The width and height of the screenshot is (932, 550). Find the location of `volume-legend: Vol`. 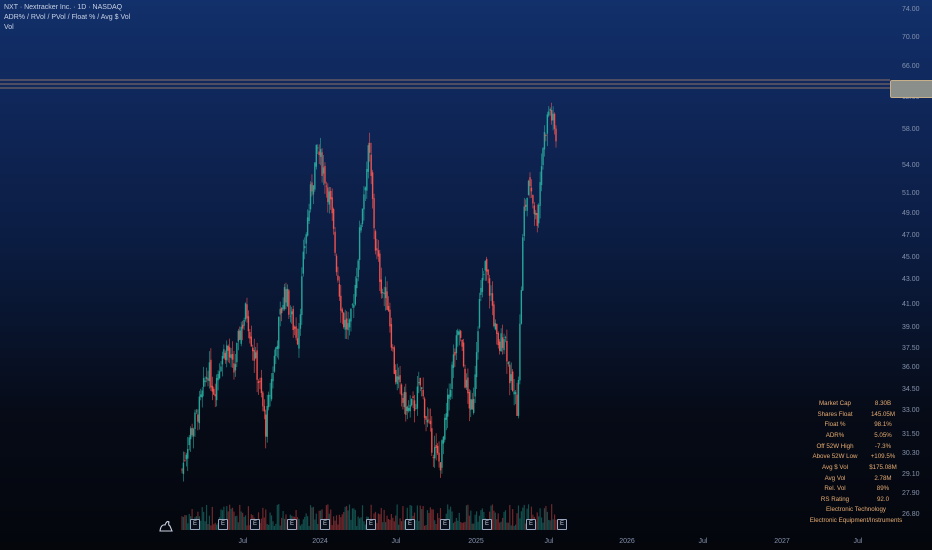

volume-legend: Vol is located at coordinates (67, 28).